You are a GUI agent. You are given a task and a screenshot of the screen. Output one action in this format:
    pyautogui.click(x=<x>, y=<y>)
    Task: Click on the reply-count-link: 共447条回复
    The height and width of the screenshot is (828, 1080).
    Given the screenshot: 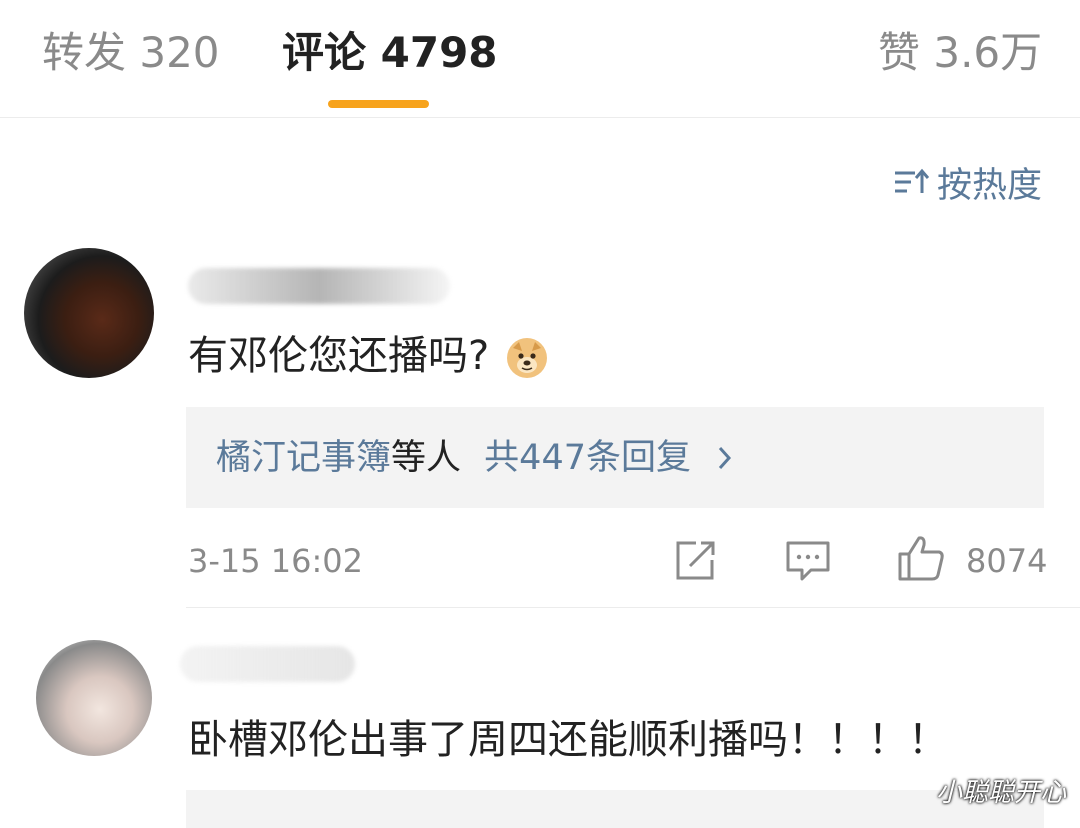 What is the action you would take?
    pyautogui.click(x=587, y=458)
    